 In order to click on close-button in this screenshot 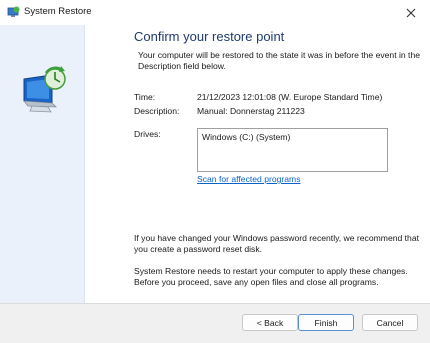, I will do `click(411, 13)`.